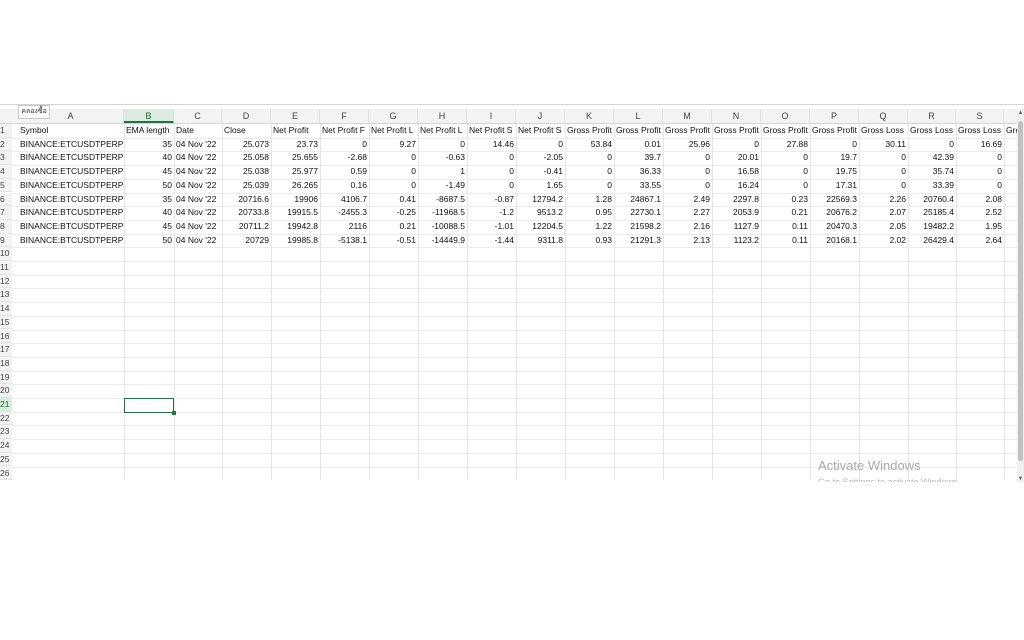  Describe the element at coordinates (442, 131) in the screenshot. I see `header-cell: Net Profit L` at that location.